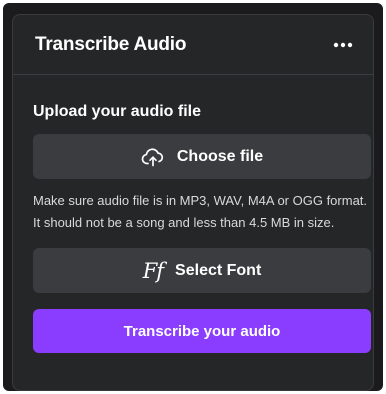  I want to click on select-font-button: Ff Select Font, so click(202, 270).